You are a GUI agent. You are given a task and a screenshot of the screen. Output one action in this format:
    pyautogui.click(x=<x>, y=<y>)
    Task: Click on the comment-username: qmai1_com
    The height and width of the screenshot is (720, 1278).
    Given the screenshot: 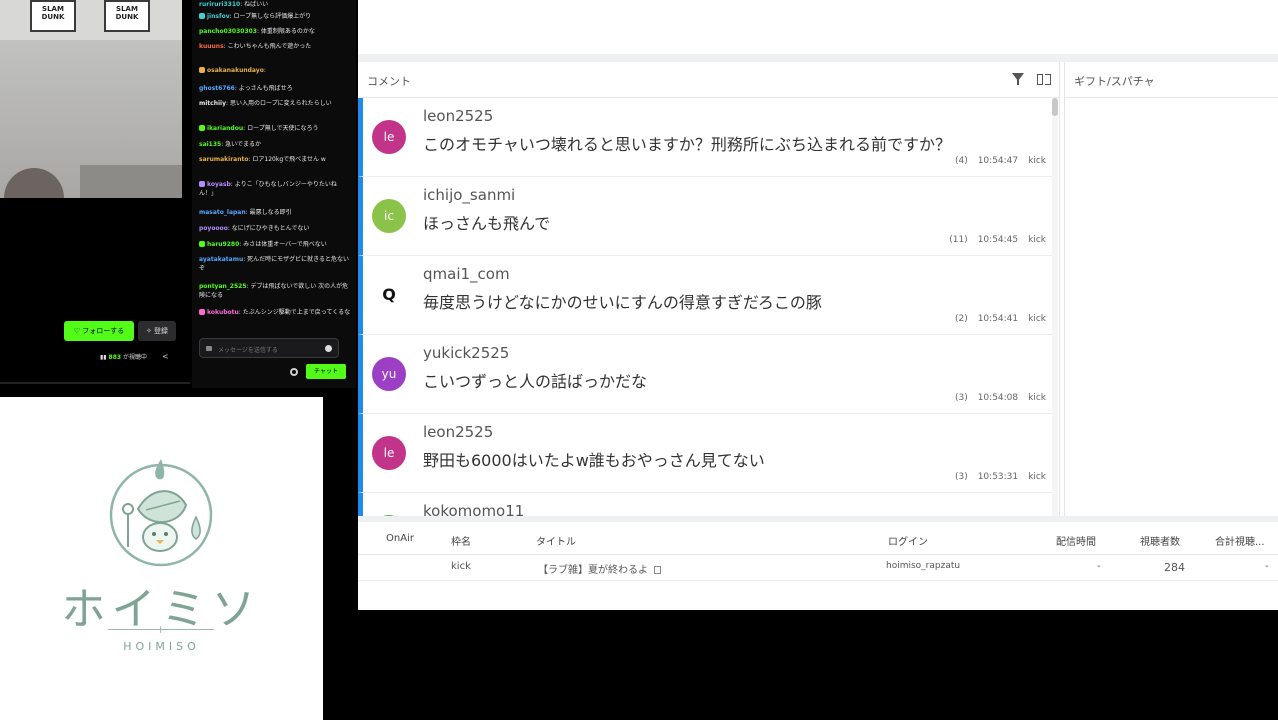 What is the action you would take?
    pyautogui.click(x=466, y=274)
    